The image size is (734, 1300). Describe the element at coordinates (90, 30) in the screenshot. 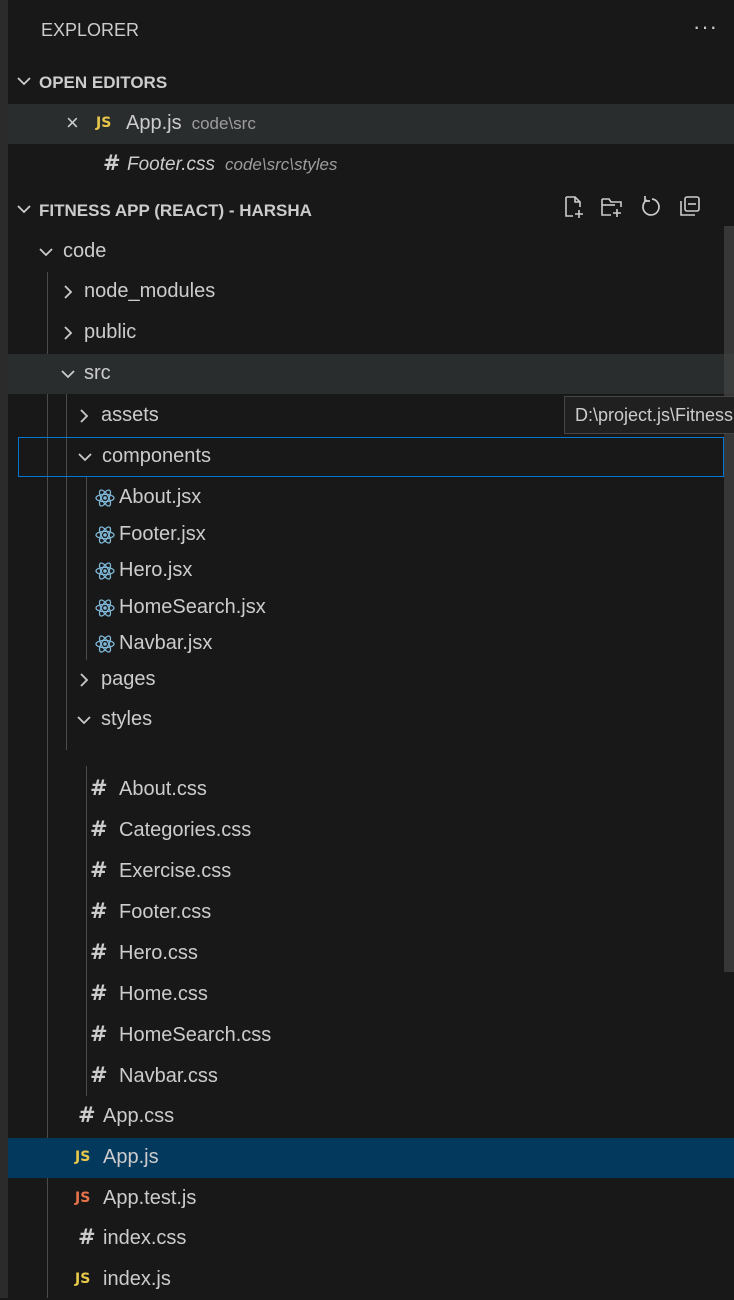

I see `explorer-title: EXPLORER` at that location.